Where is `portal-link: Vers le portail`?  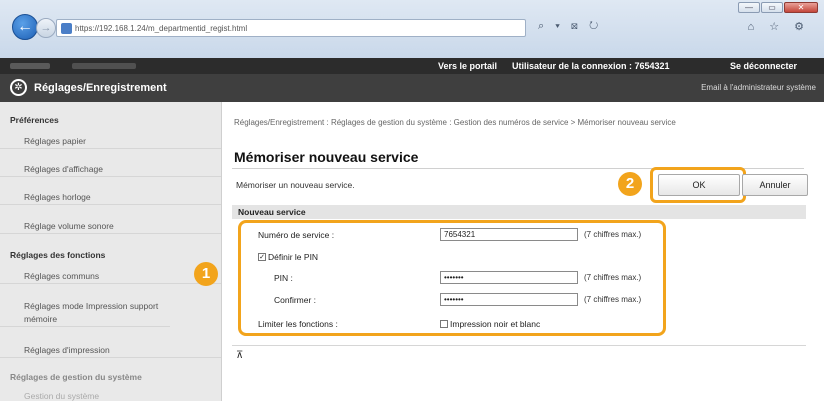 portal-link: Vers le portail is located at coordinates (467, 66).